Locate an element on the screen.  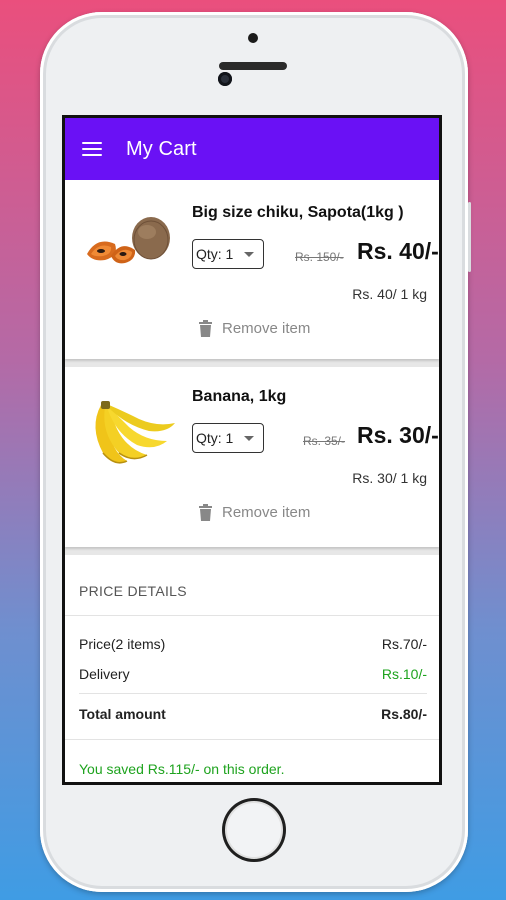
price-value: Rs.70/- is located at coordinates (404, 644).